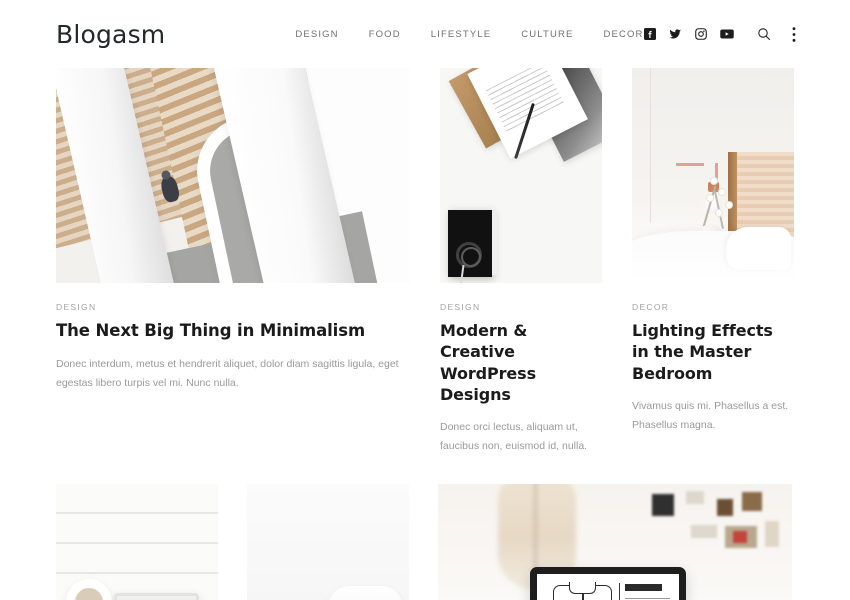 This screenshot has height=600, width=850. I want to click on post-category-featured: DESIGN, so click(233, 307).